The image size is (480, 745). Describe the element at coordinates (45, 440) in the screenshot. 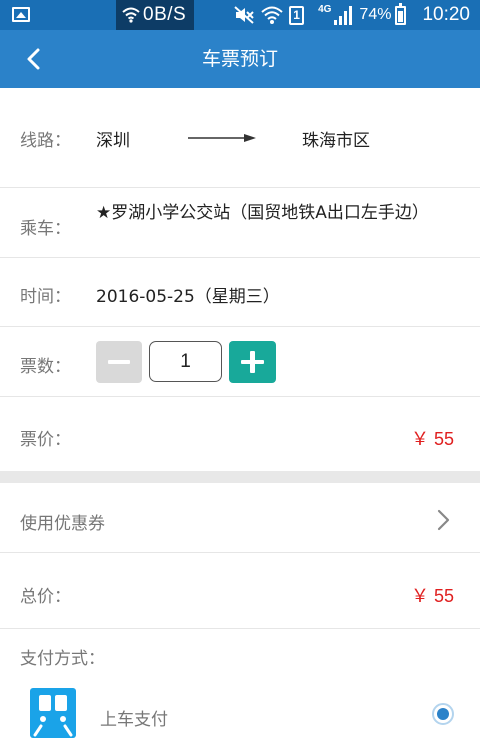

I see `price-label: 票价：` at that location.